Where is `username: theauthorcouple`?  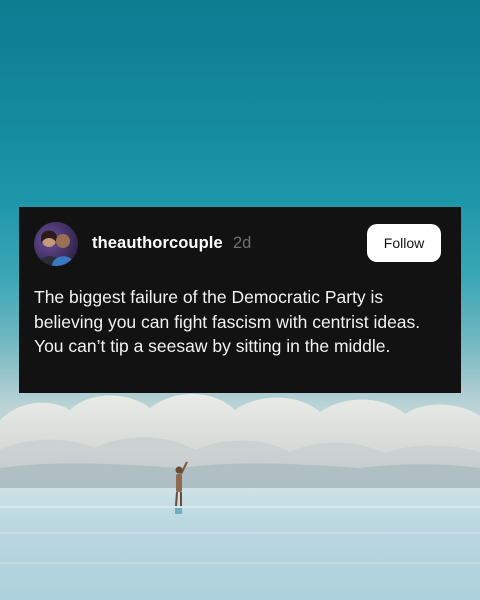 username: theauthorcouple is located at coordinates (157, 243).